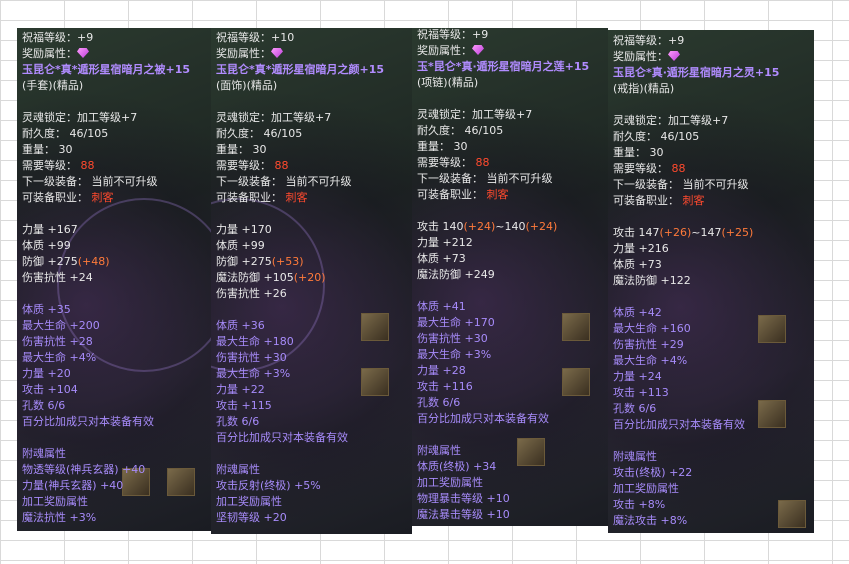 This screenshot has width=849, height=564. Describe the element at coordinates (244, 229) in the screenshot. I see `tooltip-text: 力量 +170` at that location.